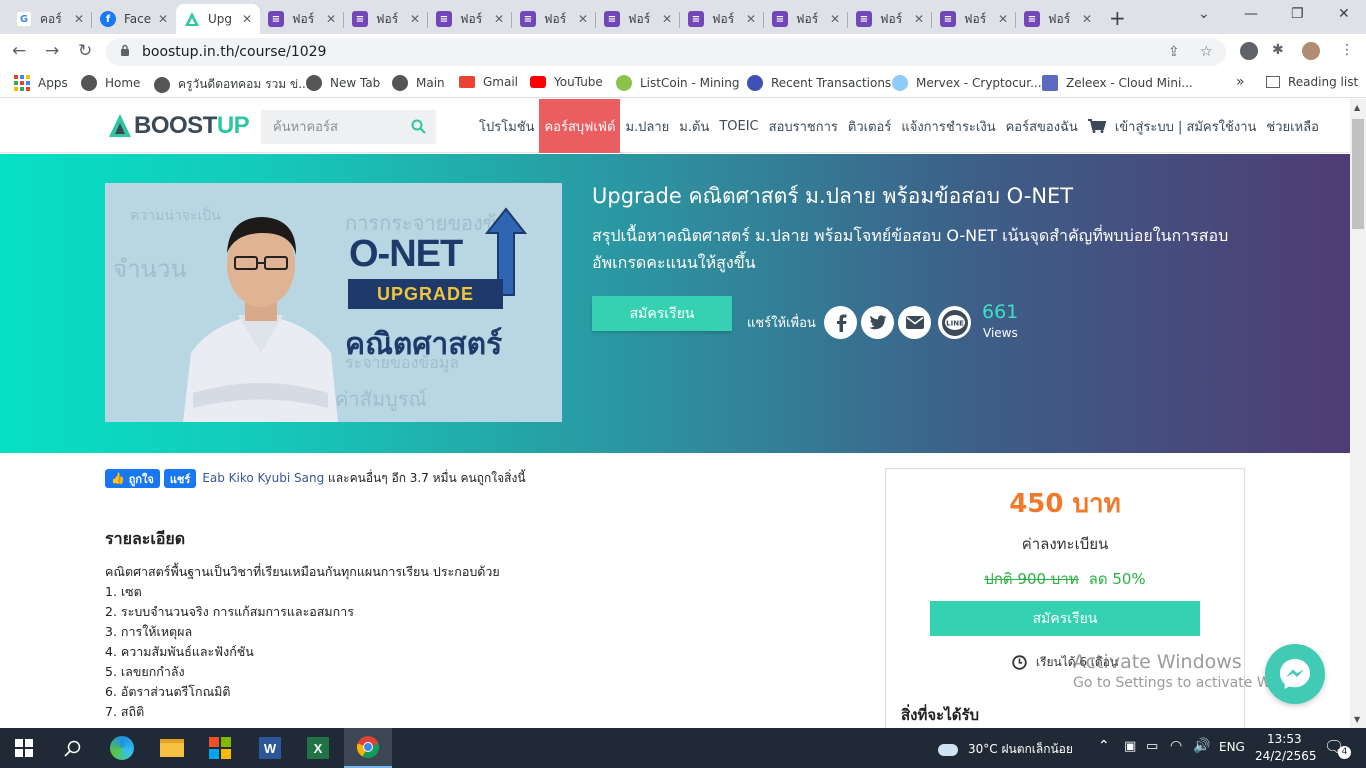  What do you see at coordinates (418, 83) in the screenshot?
I see `bookmark-main: Main` at bounding box center [418, 83].